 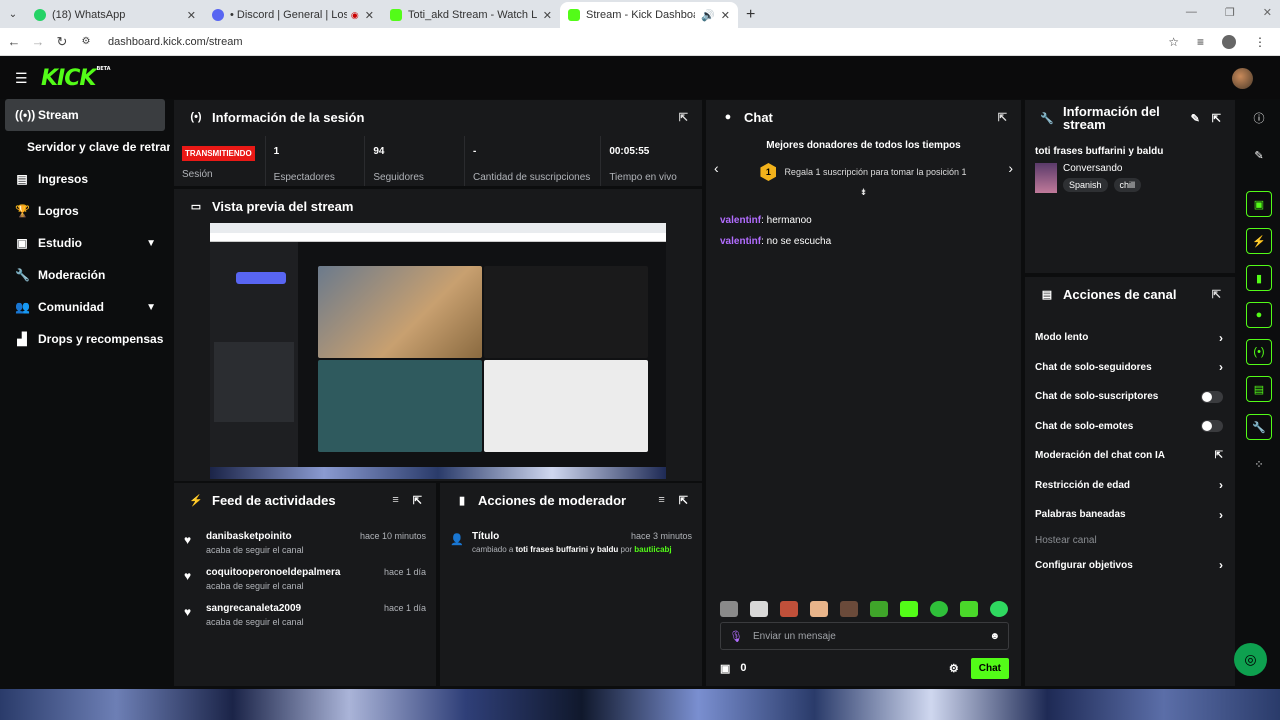 What do you see at coordinates (1200, 42) in the screenshot?
I see `extensions-icon: ≡` at bounding box center [1200, 42].